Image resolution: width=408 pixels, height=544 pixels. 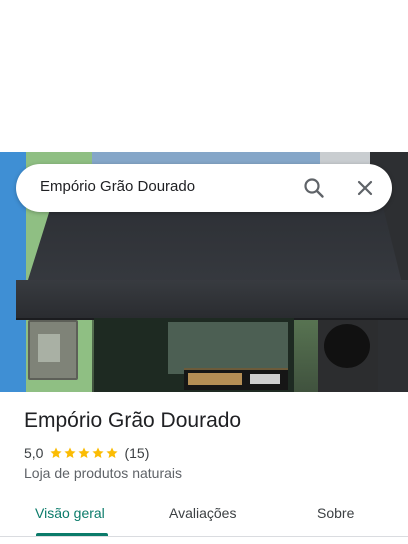 What do you see at coordinates (202, 513) in the screenshot?
I see `tab-reviews: Avaliações` at bounding box center [202, 513].